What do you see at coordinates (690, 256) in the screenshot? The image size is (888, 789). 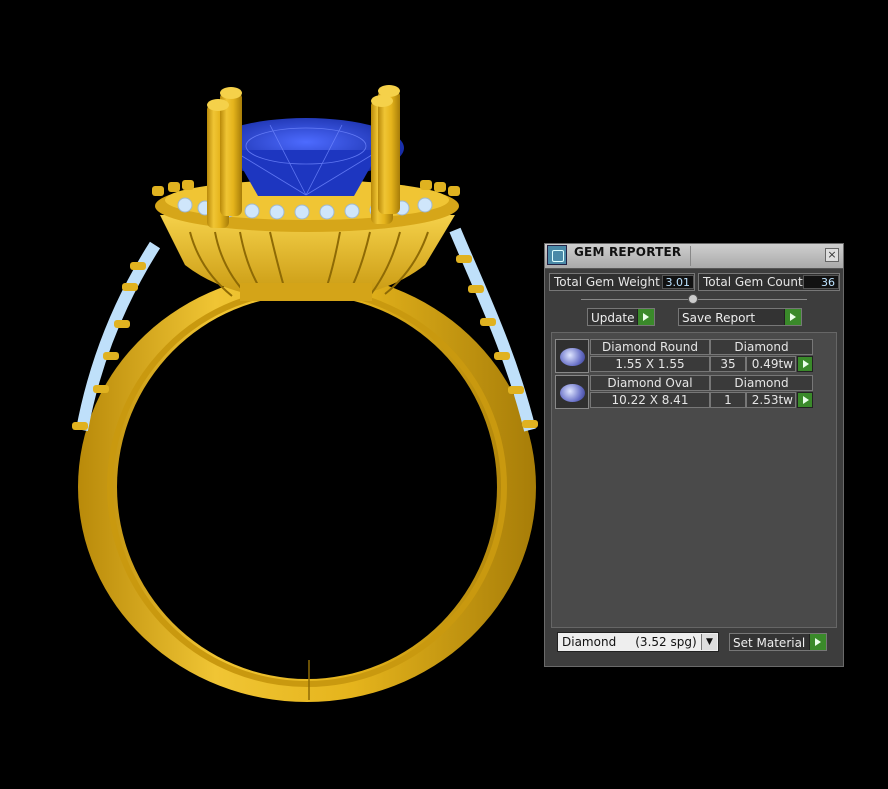 I see `titlebar-separator` at bounding box center [690, 256].